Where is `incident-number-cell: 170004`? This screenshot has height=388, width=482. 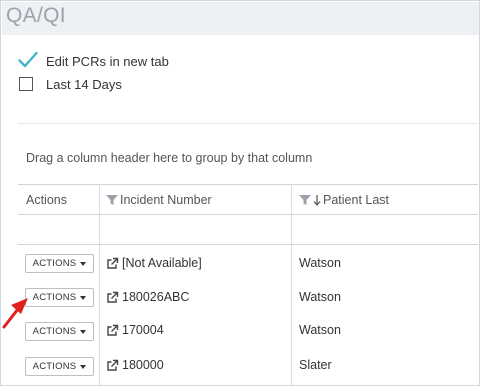 incident-number-cell: 170004 is located at coordinates (135, 330).